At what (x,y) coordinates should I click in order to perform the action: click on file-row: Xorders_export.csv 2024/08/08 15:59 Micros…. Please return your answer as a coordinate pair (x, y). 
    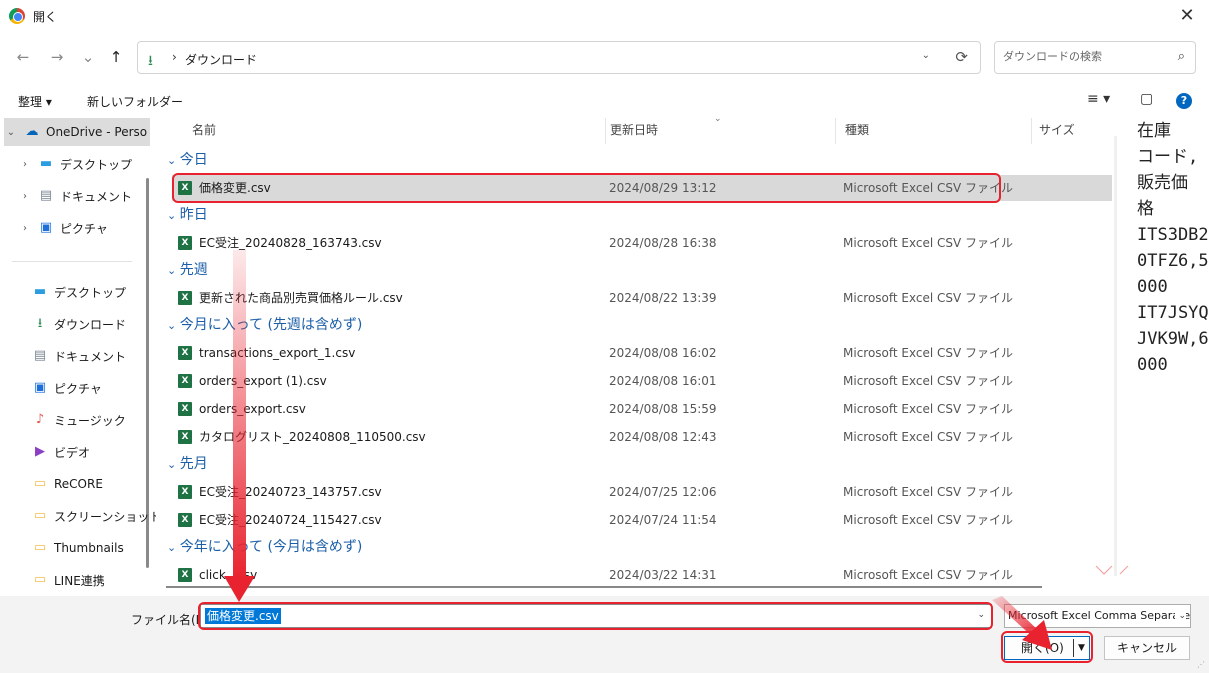
    Looking at the image, I should click on (642, 409).